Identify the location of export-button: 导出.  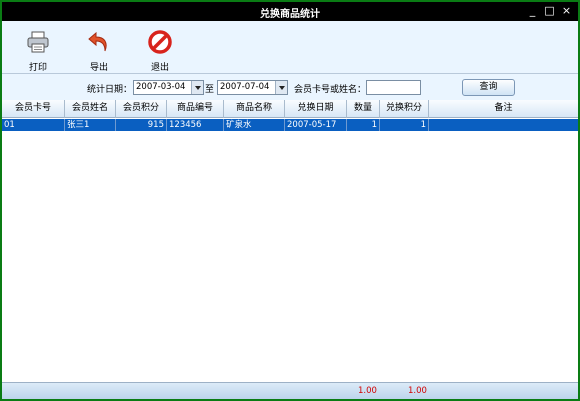
(99, 51).